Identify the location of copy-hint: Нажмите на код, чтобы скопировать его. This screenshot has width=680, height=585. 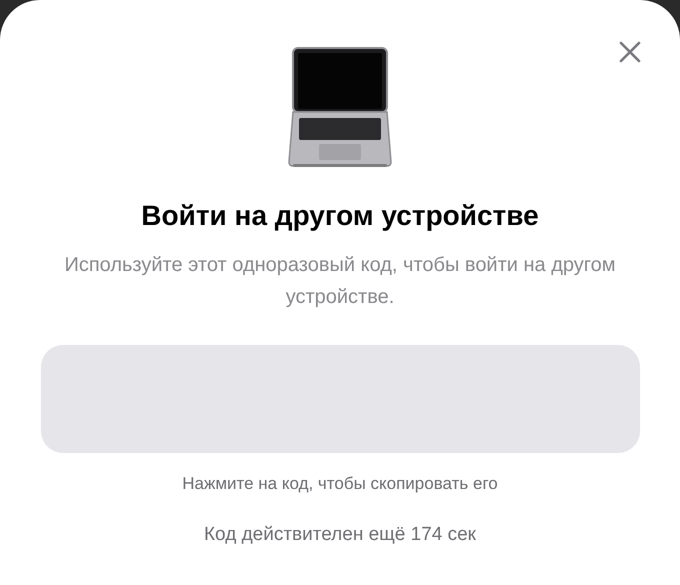
(340, 484).